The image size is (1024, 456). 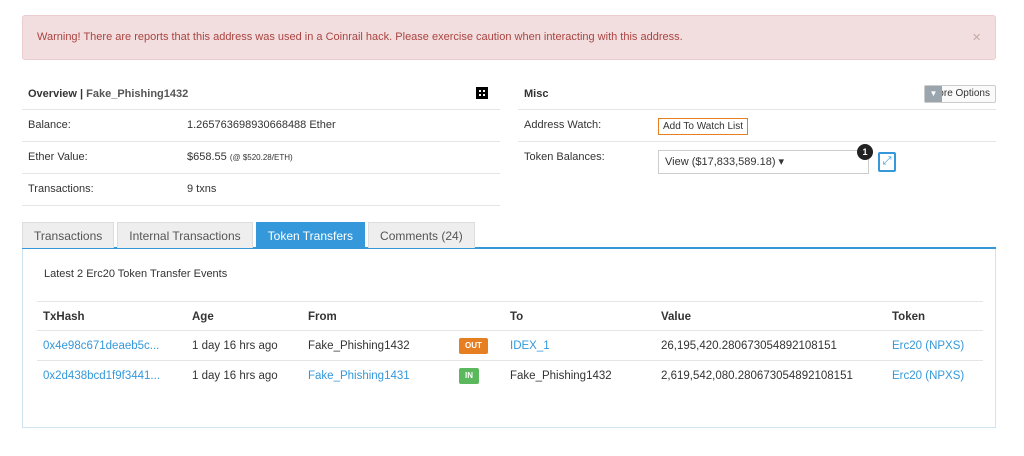 I want to click on balance-label: Balance:, so click(x=49, y=125).